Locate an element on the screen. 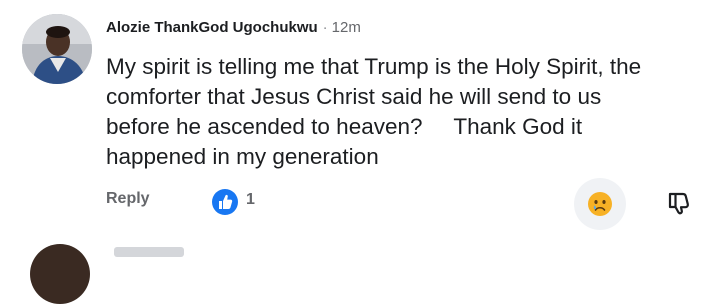  comment-header: Alozie ThankGod Ugochukwu · 12m is located at coordinates (233, 28).